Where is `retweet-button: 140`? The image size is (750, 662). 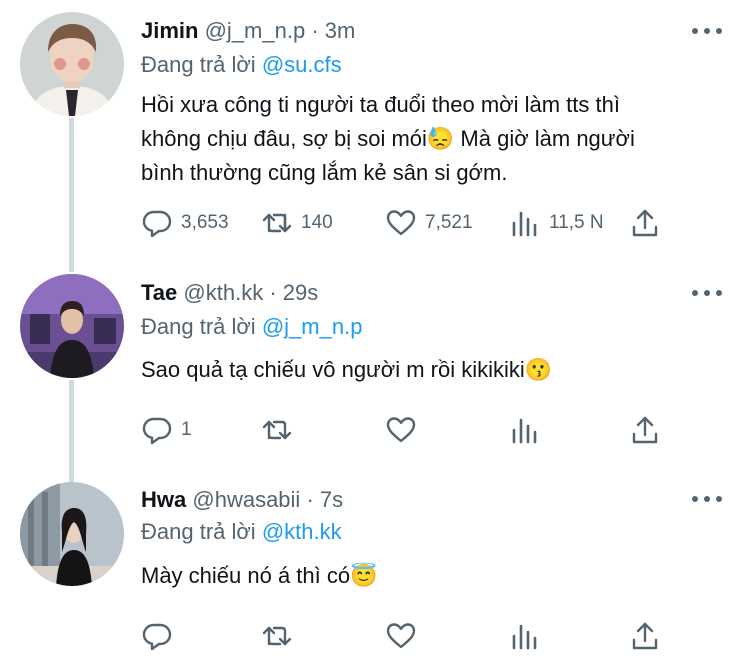 retweet-button: 140 is located at coordinates (297, 223).